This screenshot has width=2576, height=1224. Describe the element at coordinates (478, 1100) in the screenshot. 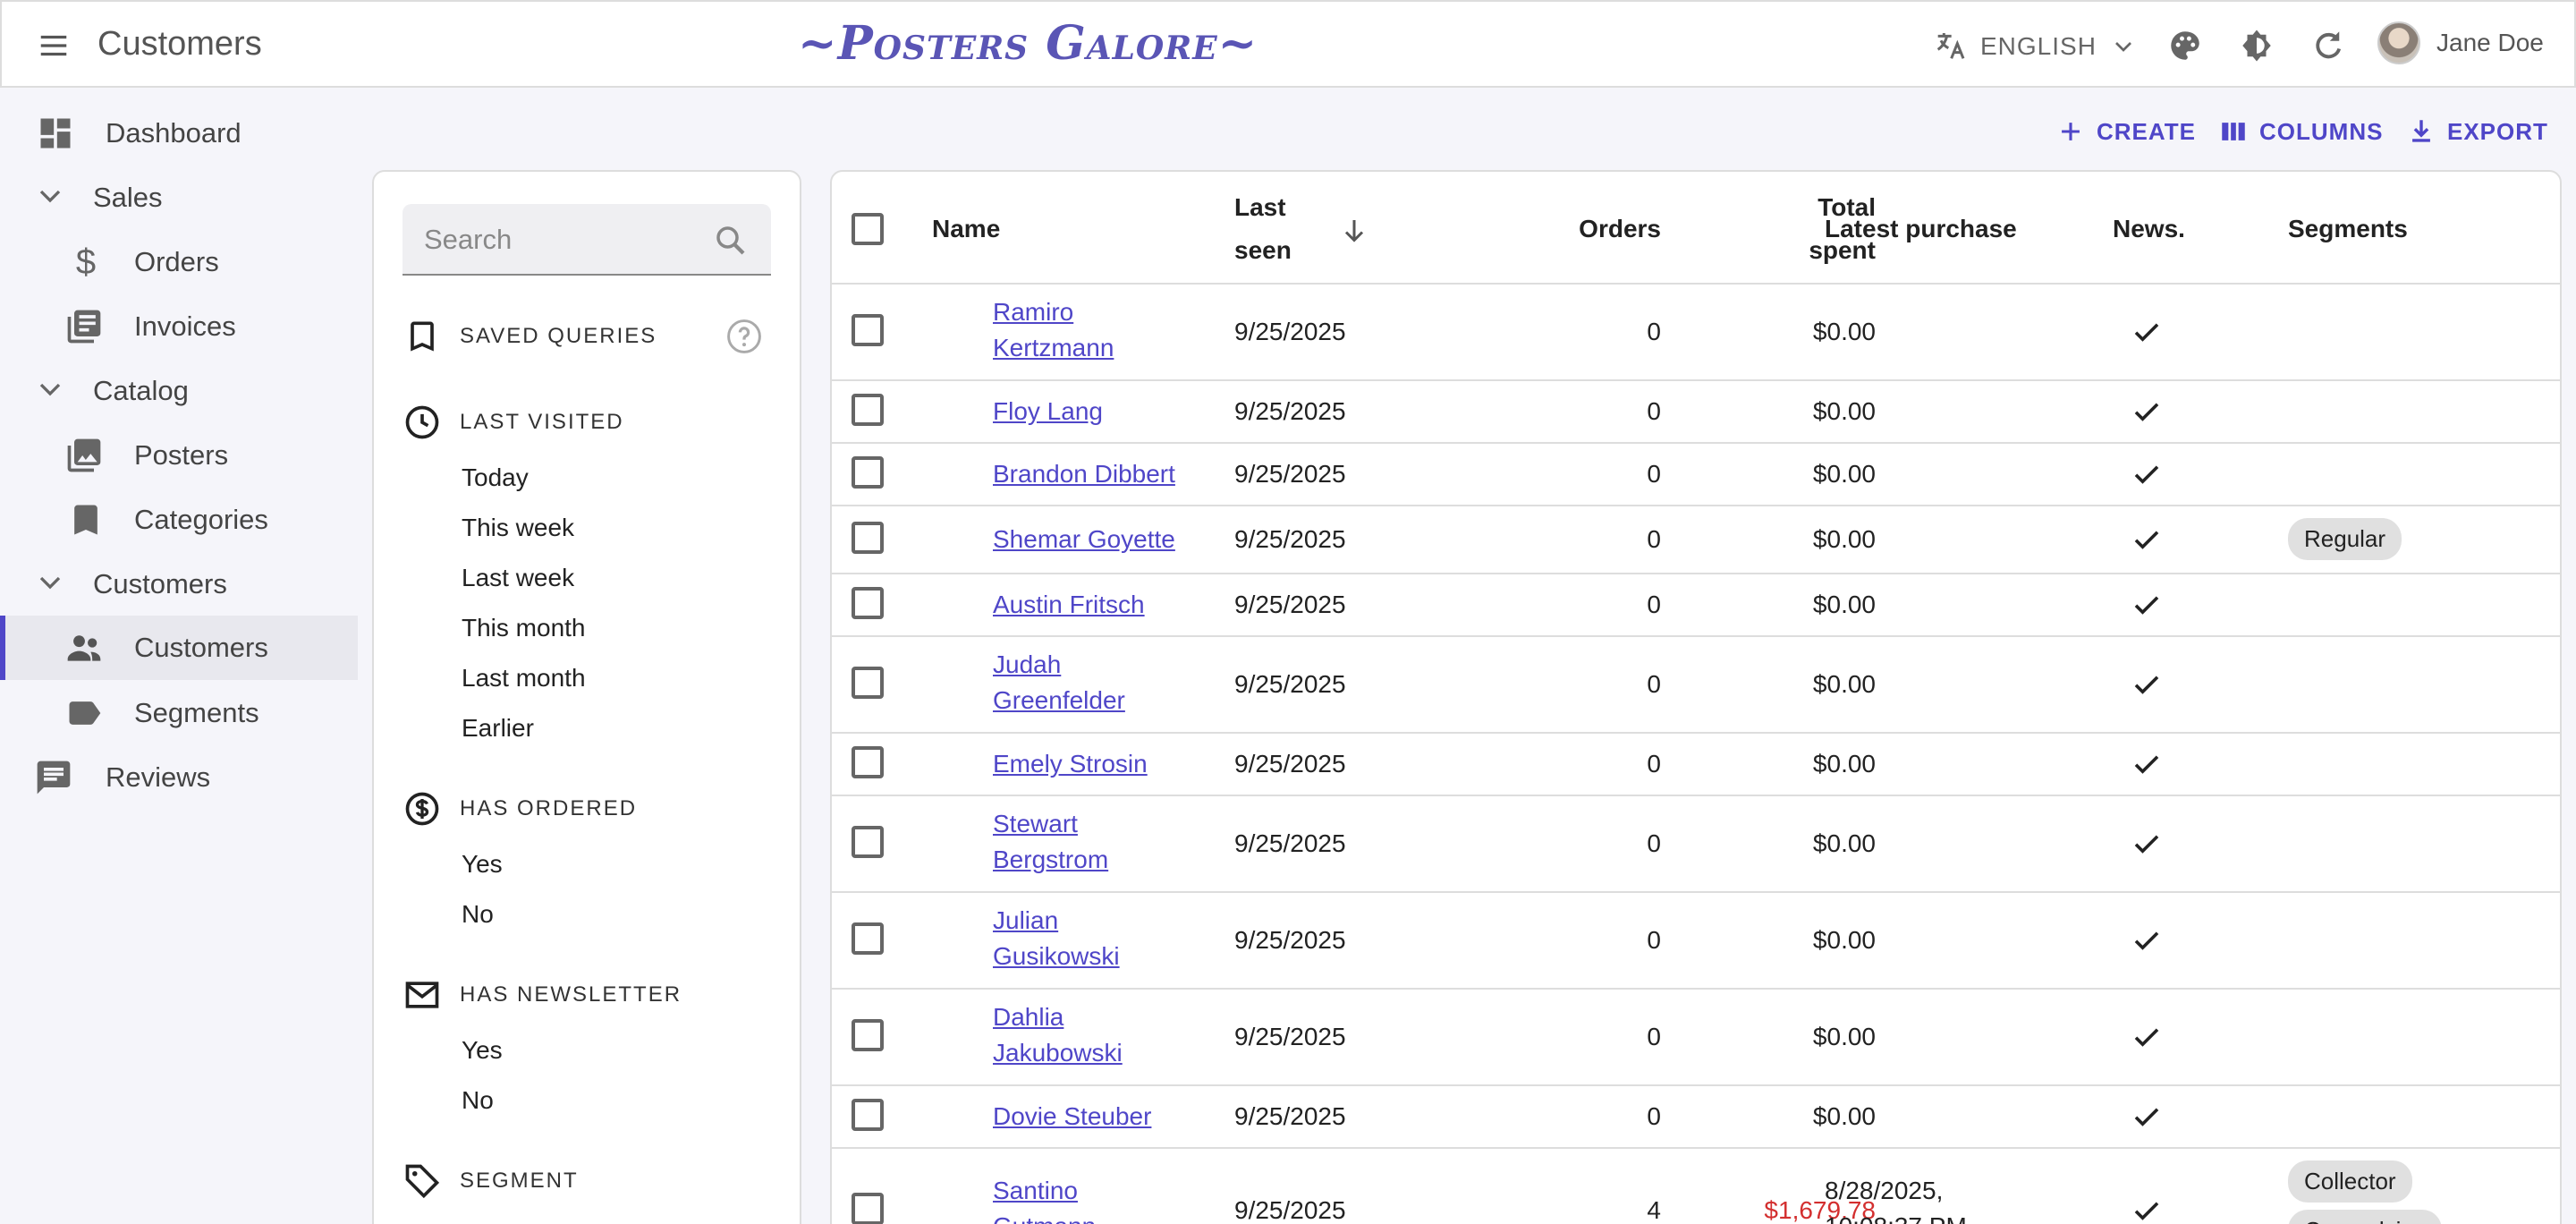

I see `filter-newsletter-no: No` at that location.